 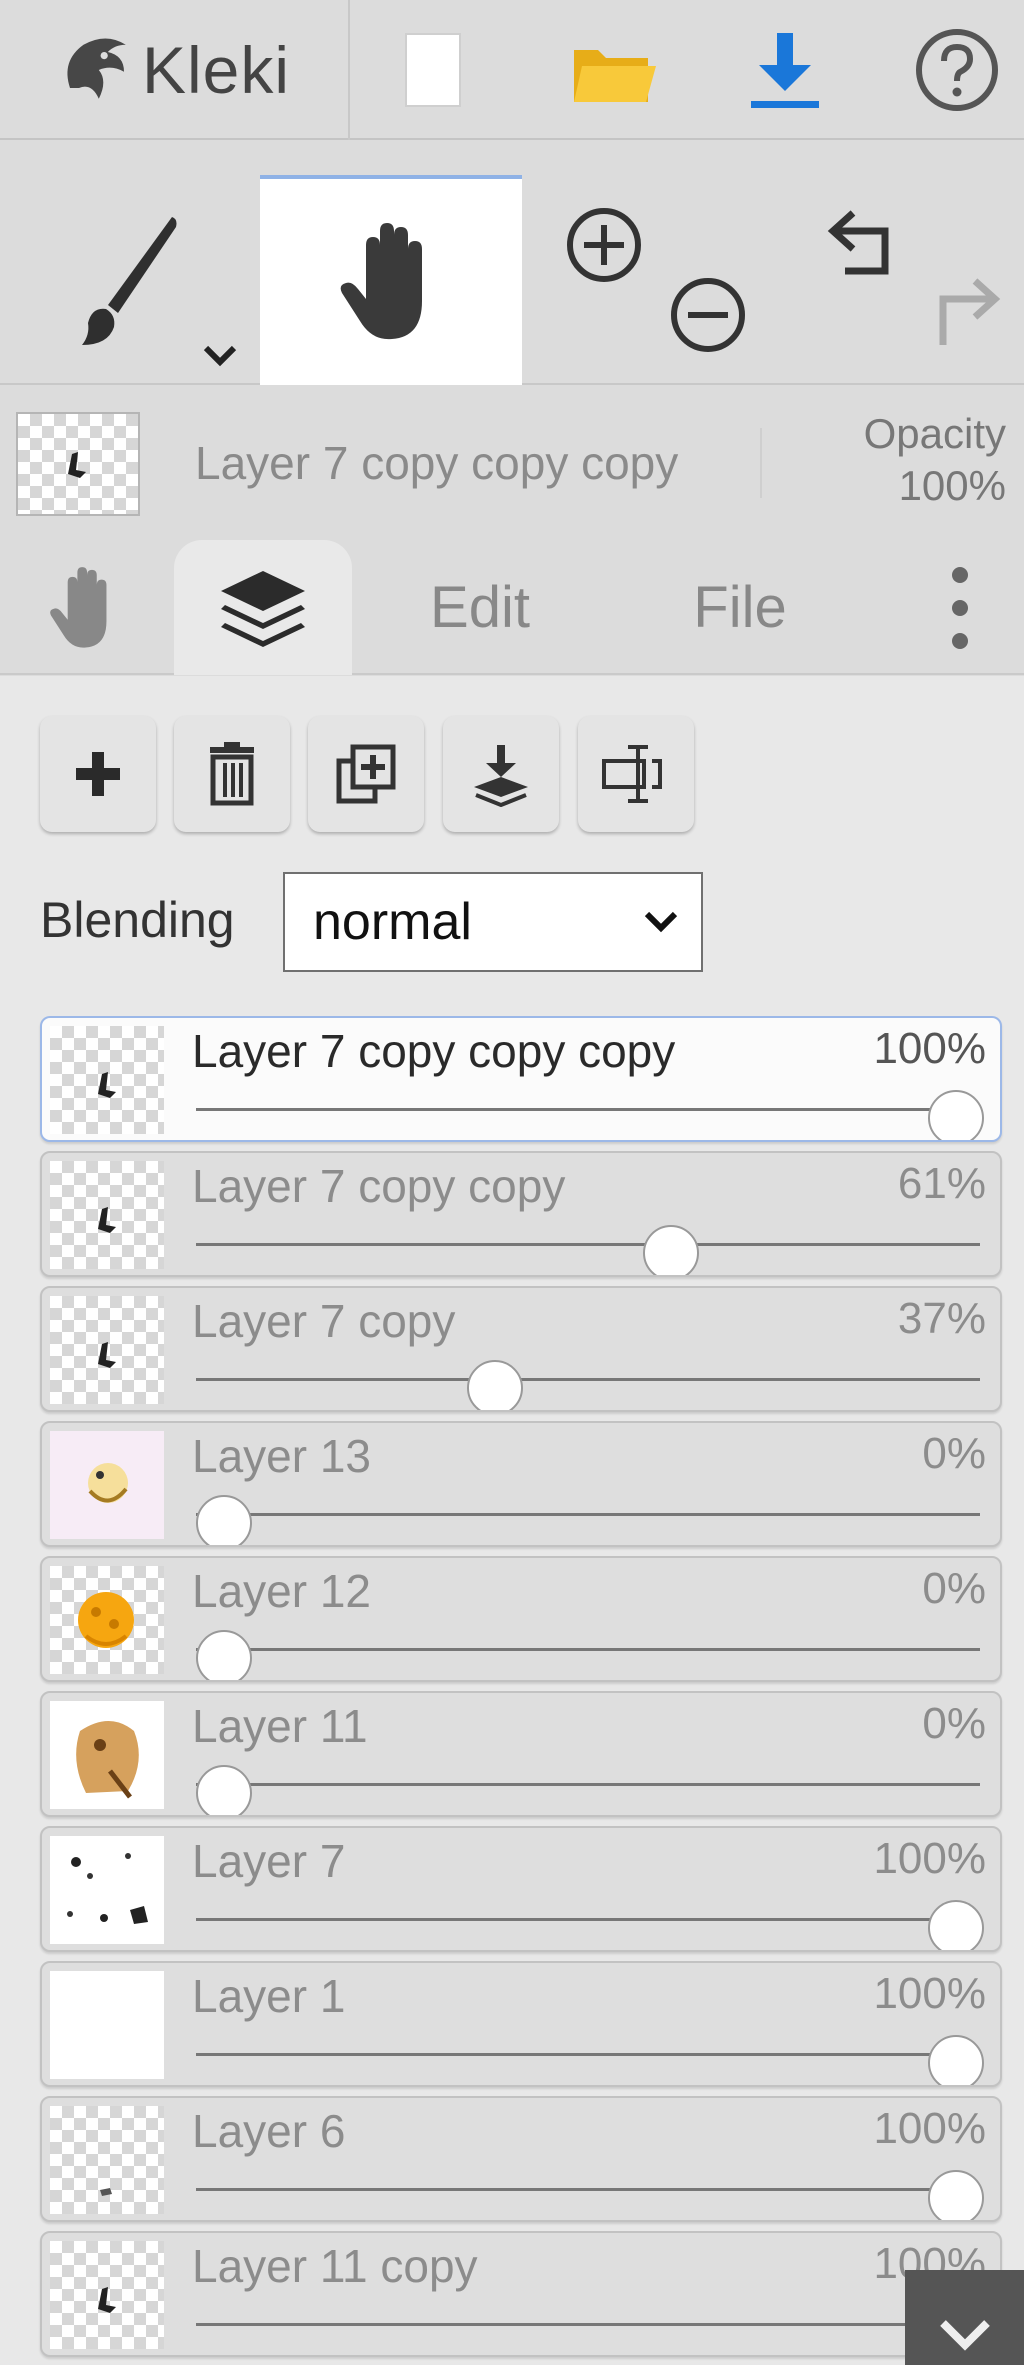 I want to click on layer-row: Layer 6 100%, so click(x=521, y=2159).